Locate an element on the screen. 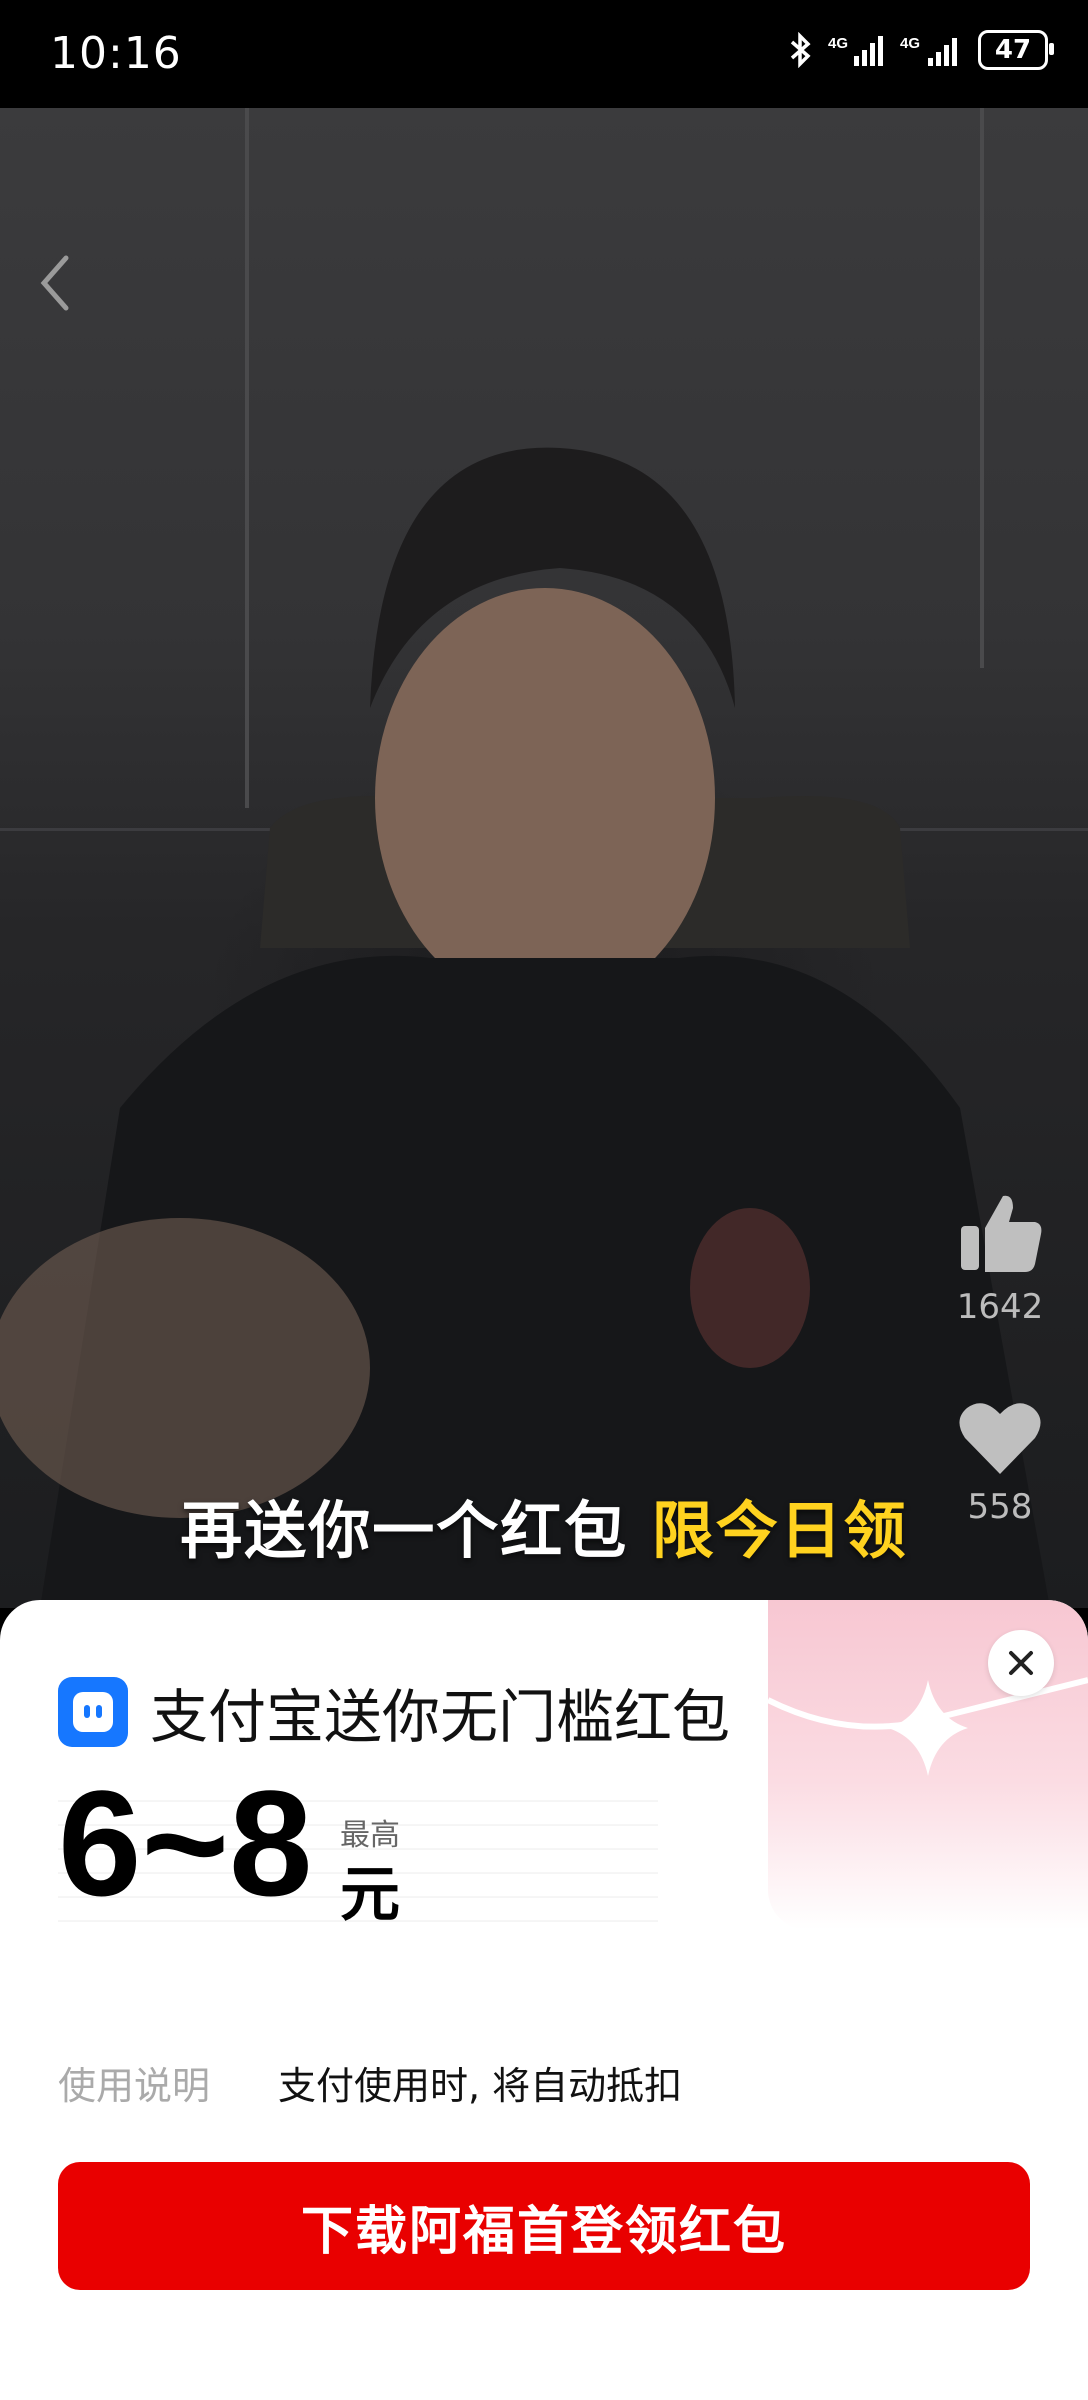 The height and width of the screenshot is (2400, 1088). offer-header: 支付宝送你无门槛红包 is located at coordinates (394, 1712).